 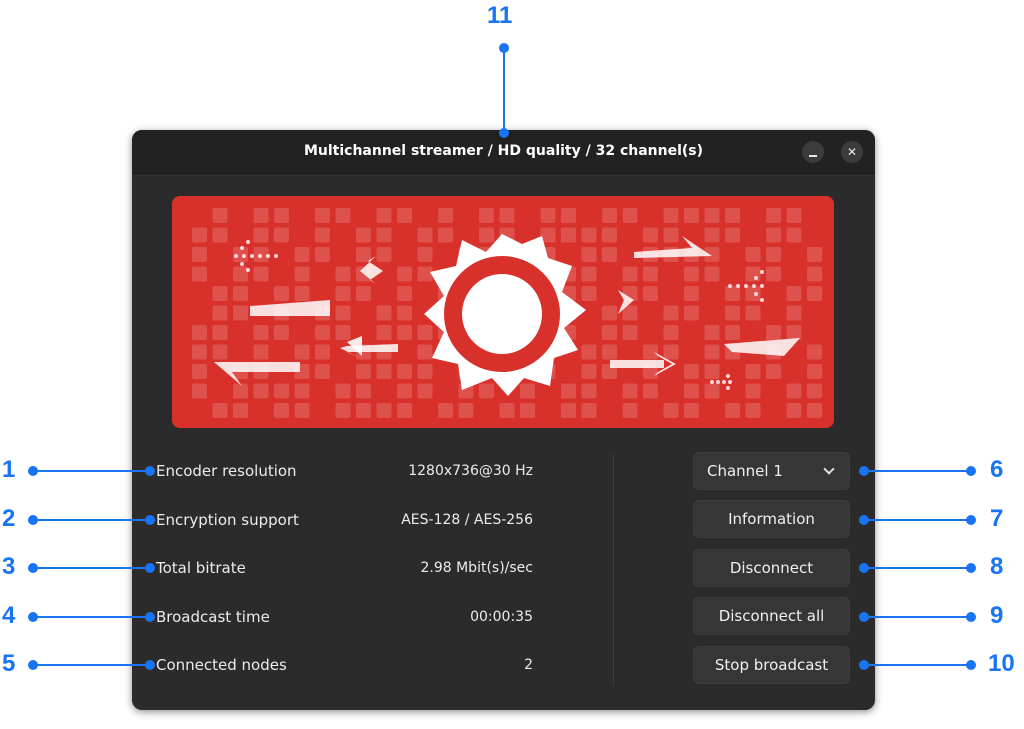 What do you see at coordinates (470, 471) in the screenshot?
I see `info-value-encoder-resolution: 1280x736@30 Hz` at bounding box center [470, 471].